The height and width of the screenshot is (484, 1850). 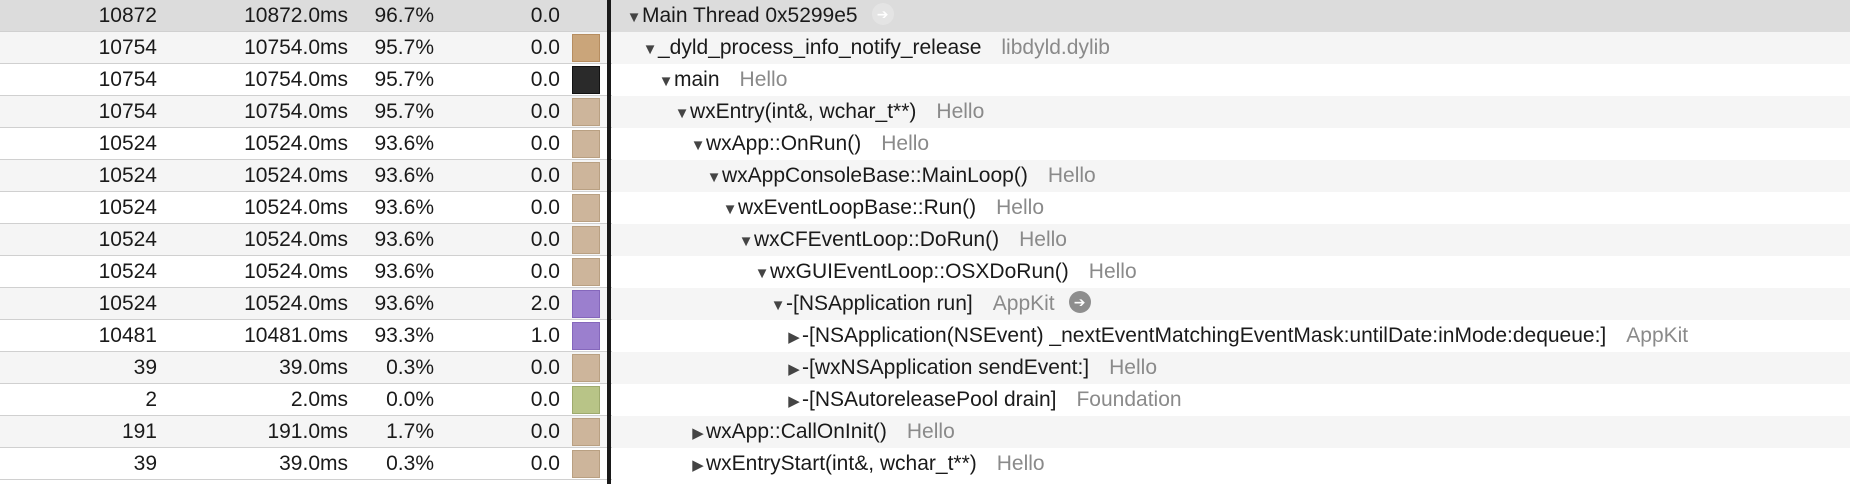 I want to click on symbol-cell: ▼main Hello, so click(x=1238, y=80).